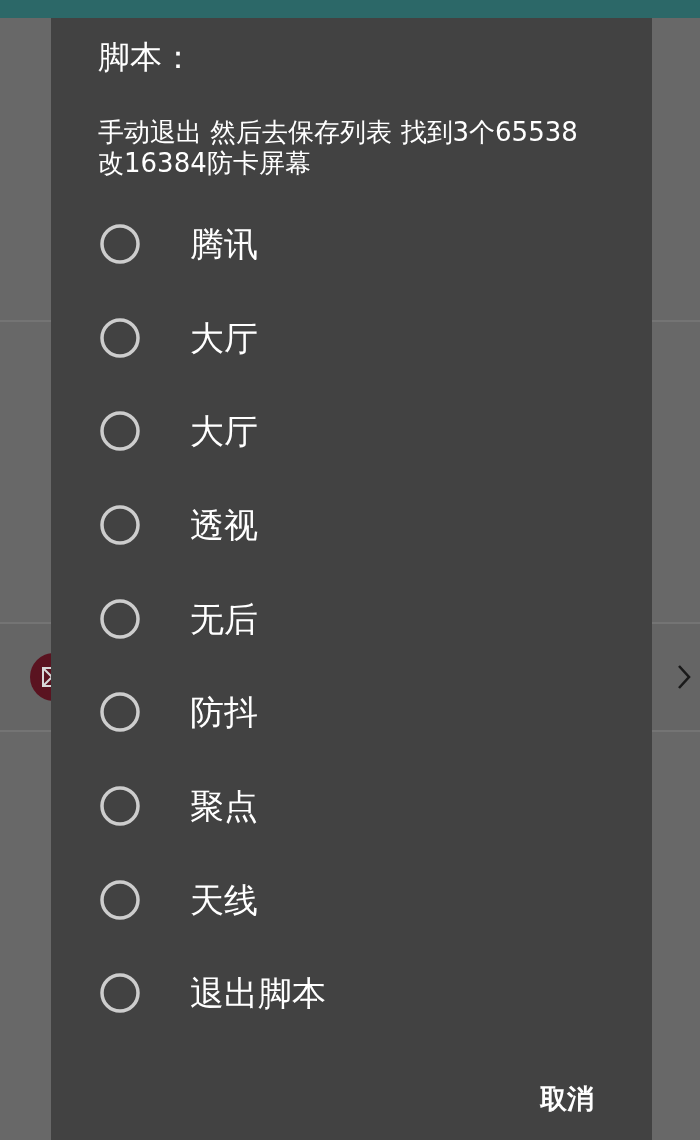  Describe the element at coordinates (567, 1099) in the screenshot. I see `cancel-button: 取消` at that location.